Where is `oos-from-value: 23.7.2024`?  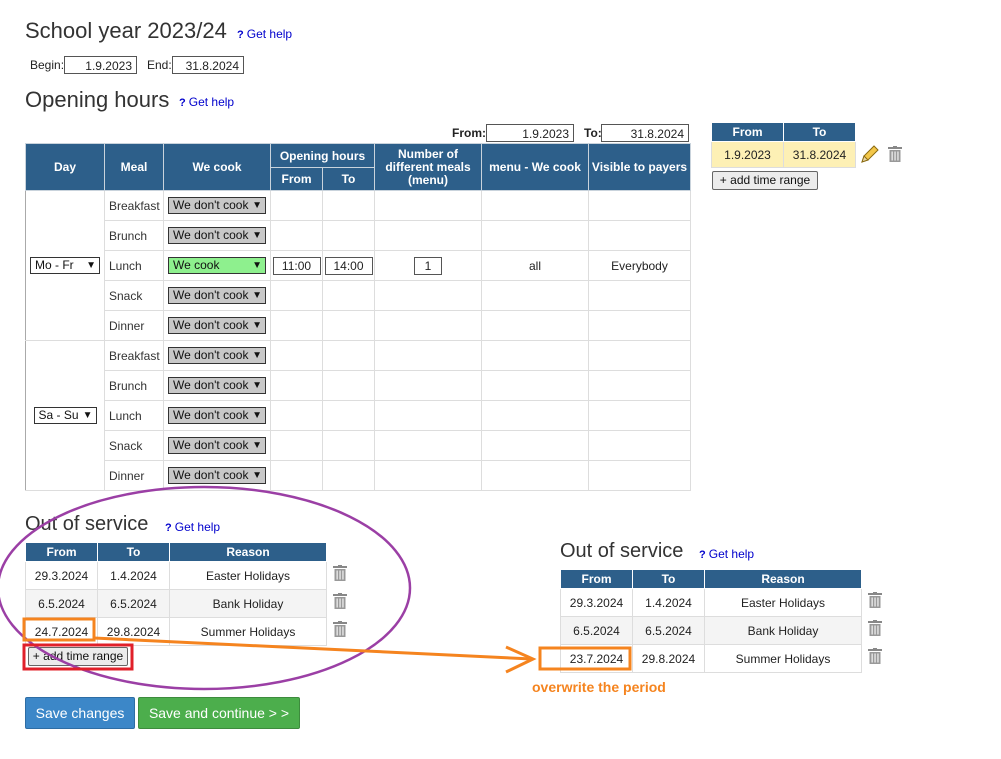 oos-from-value: 23.7.2024 is located at coordinates (596, 658).